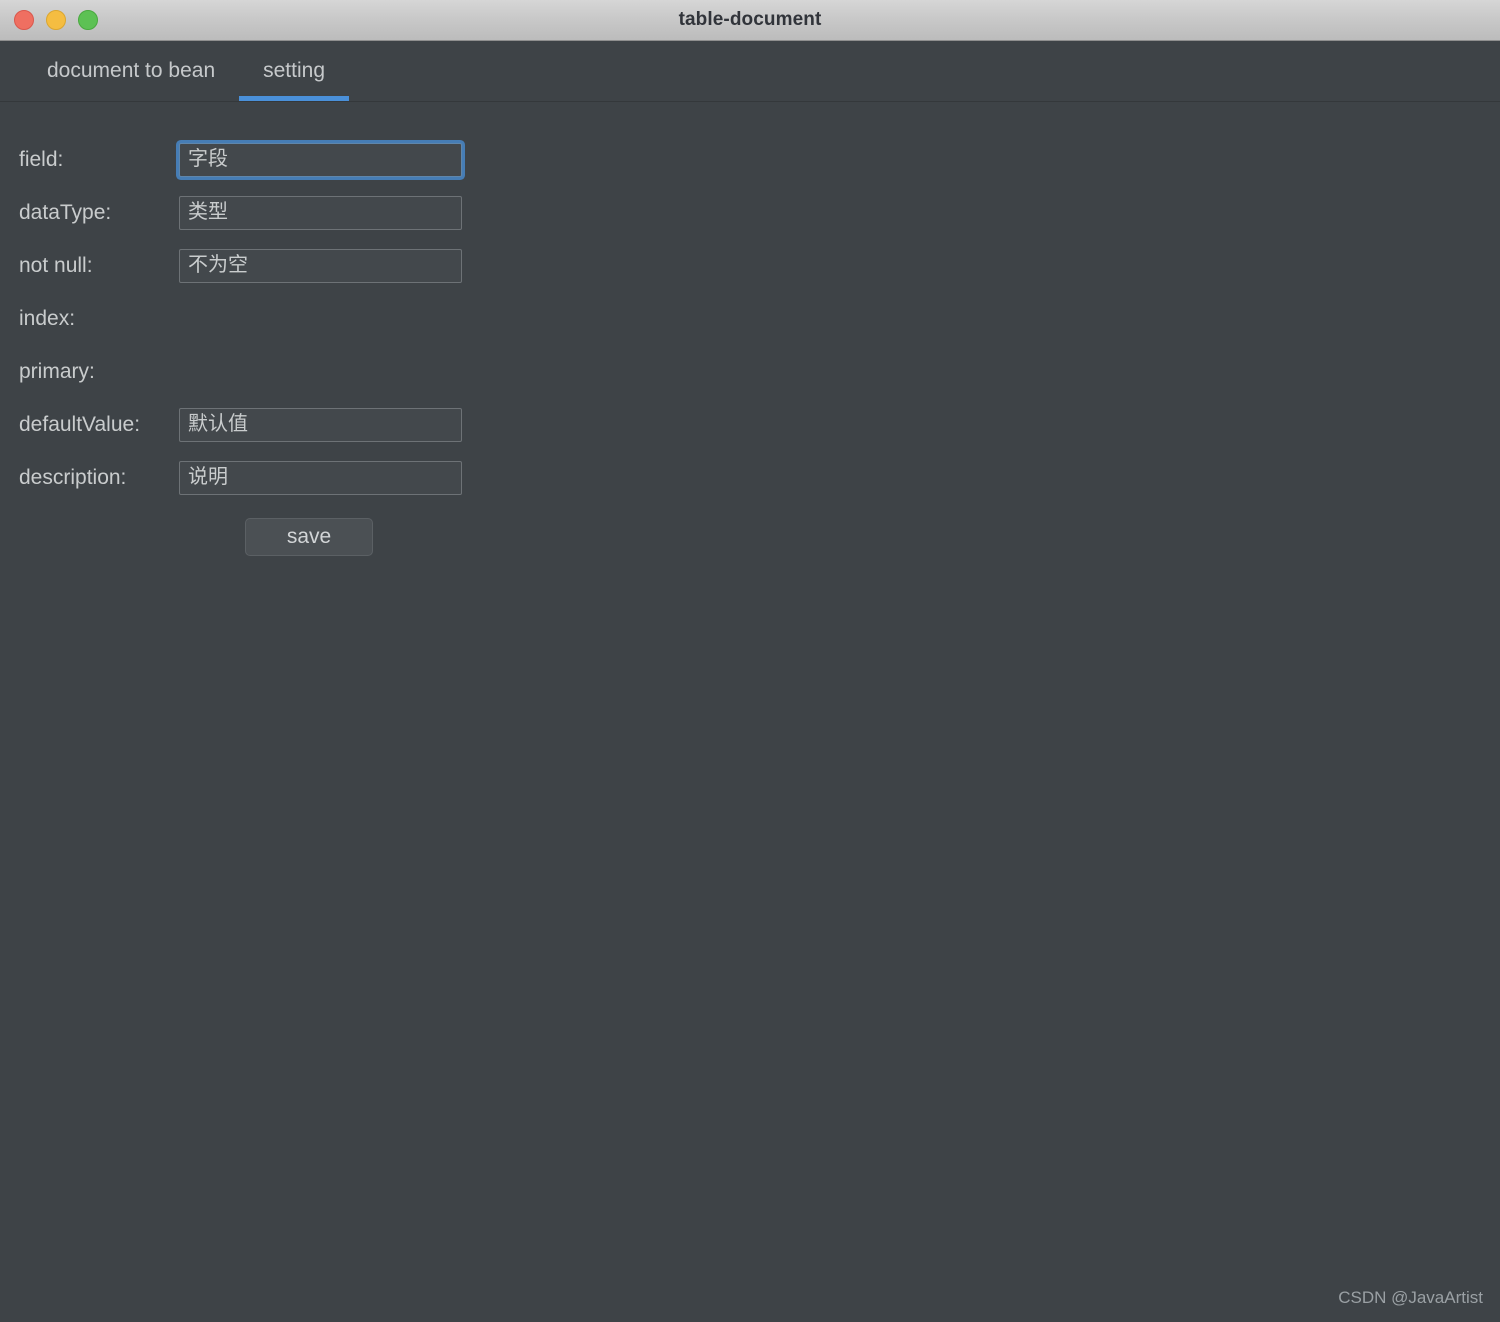 This screenshot has width=1500, height=1322. Describe the element at coordinates (750, 318) in the screenshot. I see `form-row-index: index:` at that location.